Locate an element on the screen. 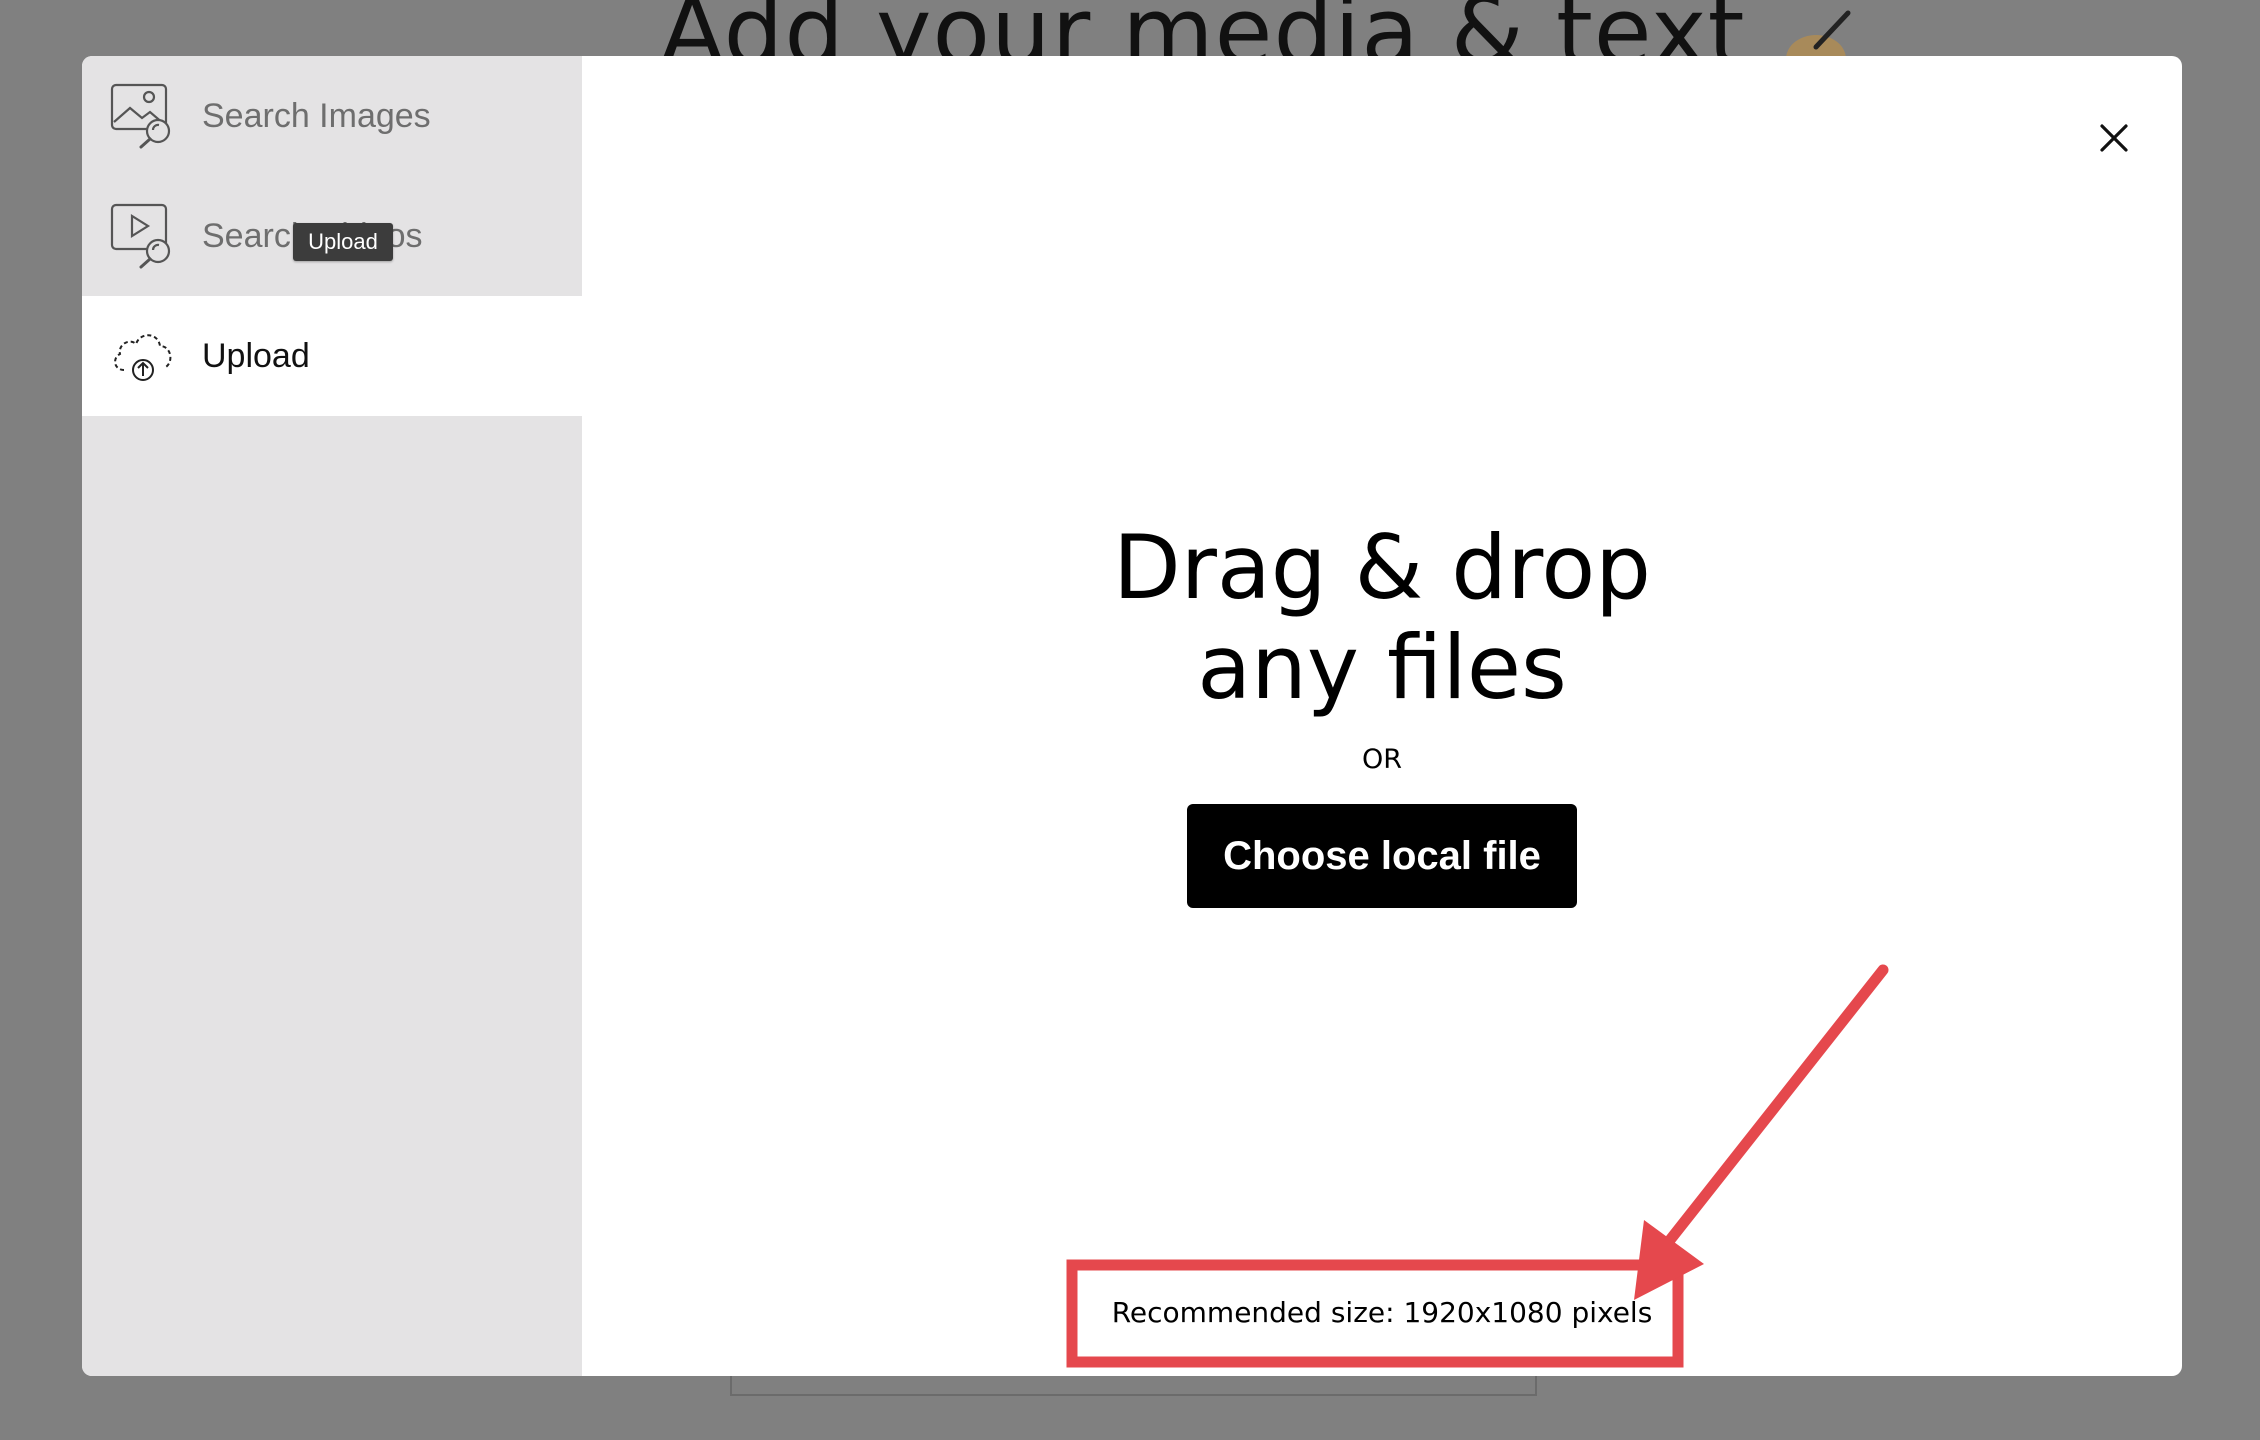 The image size is (2260, 1440). close-icon is located at coordinates (2114, 138).